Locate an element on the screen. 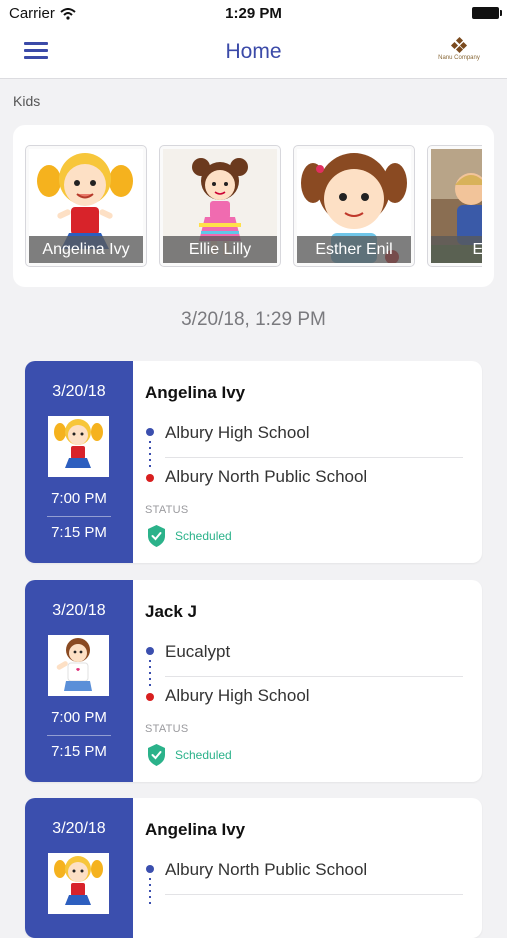  date-heading: 3/20/18, 1:29 PM is located at coordinates (253, 319).